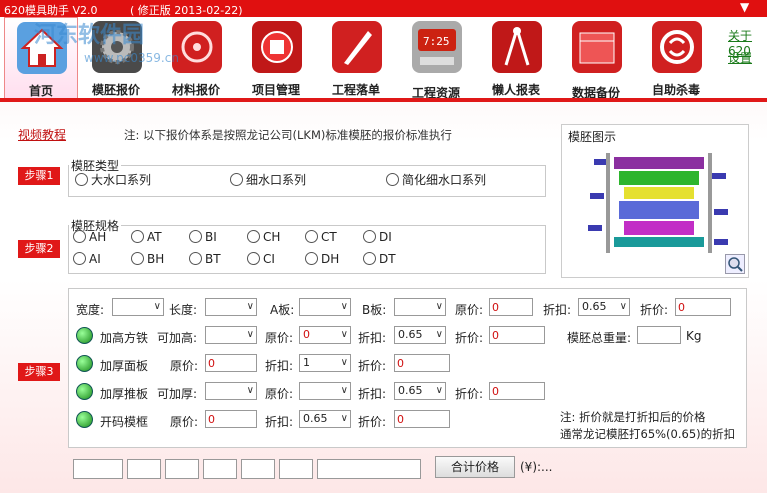 The height and width of the screenshot is (493, 767). What do you see at coordinates (138, 307) in the screenshot?
I see `width-select: ∨` at bounding box center [138, 307].